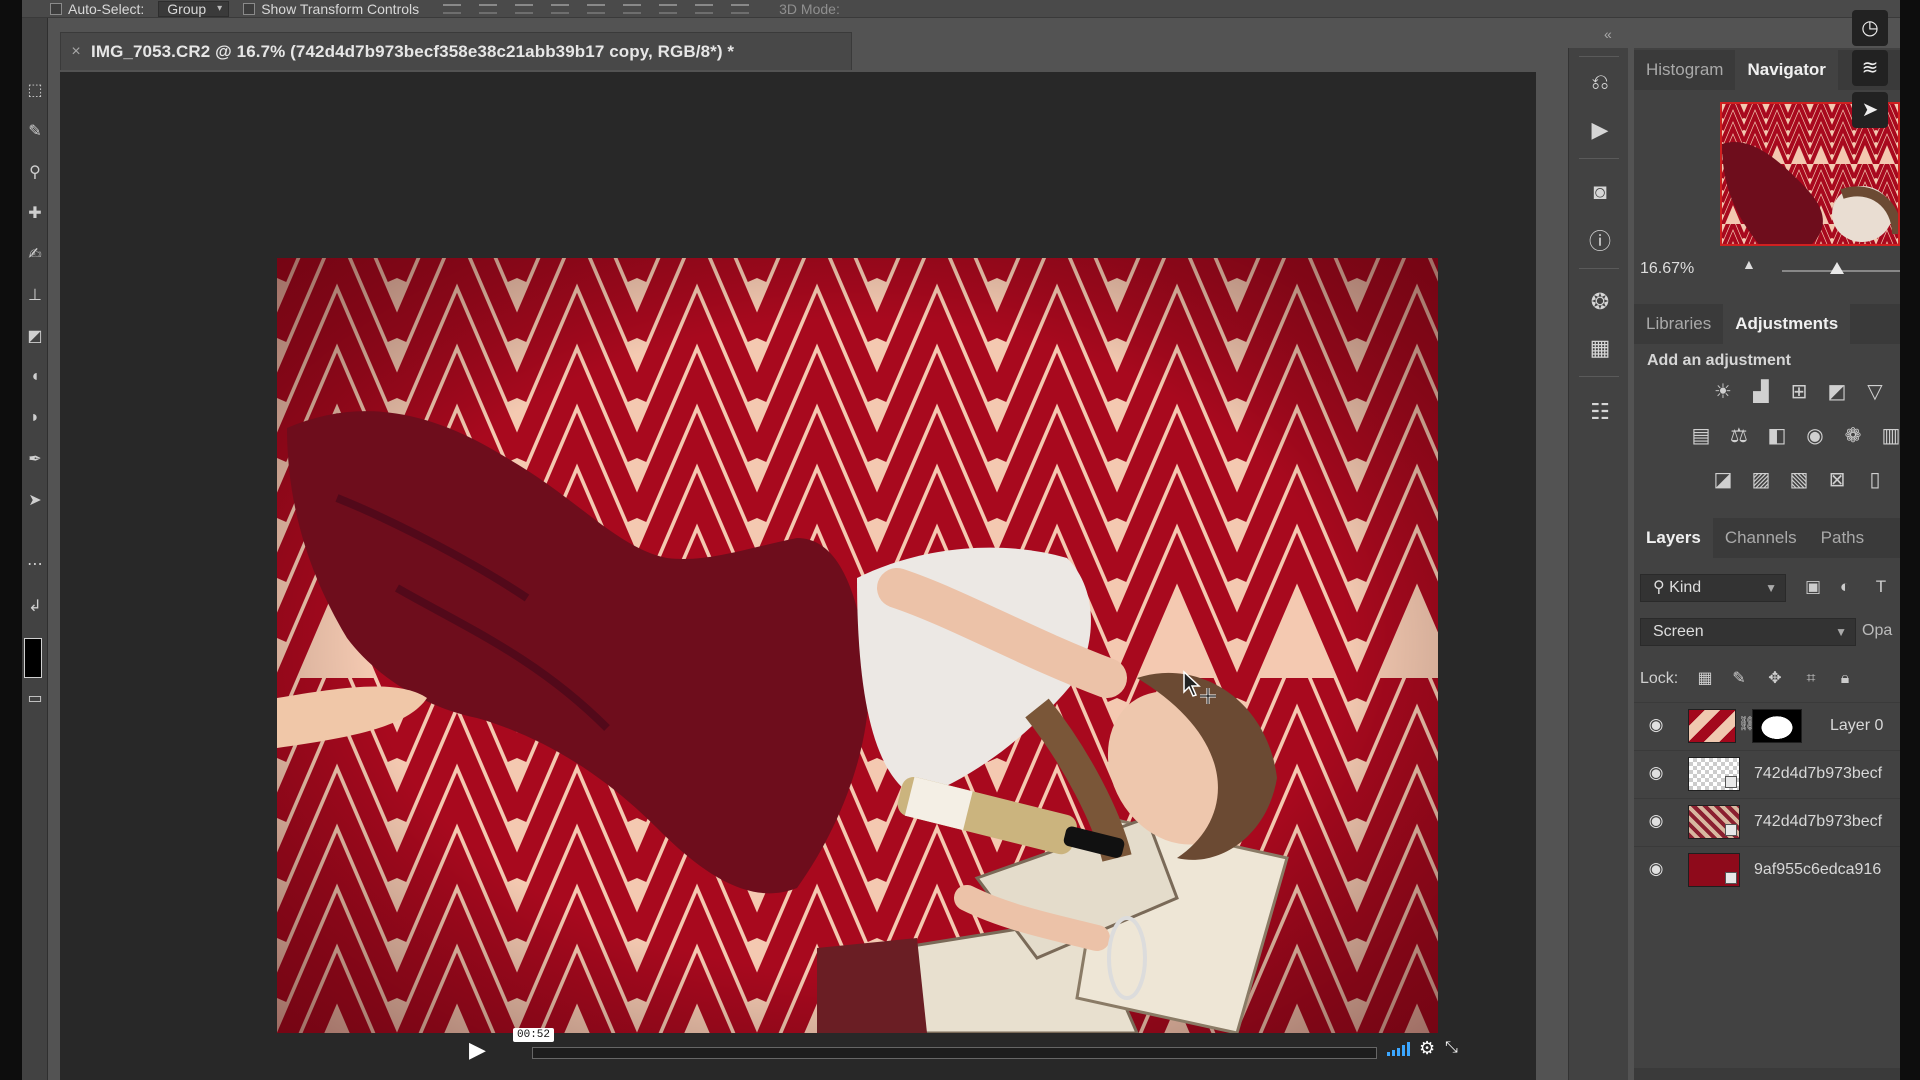  Describe the element at coordinates (76, 52) in the screenshot. I see `close-tab-icon: ×` at that location.